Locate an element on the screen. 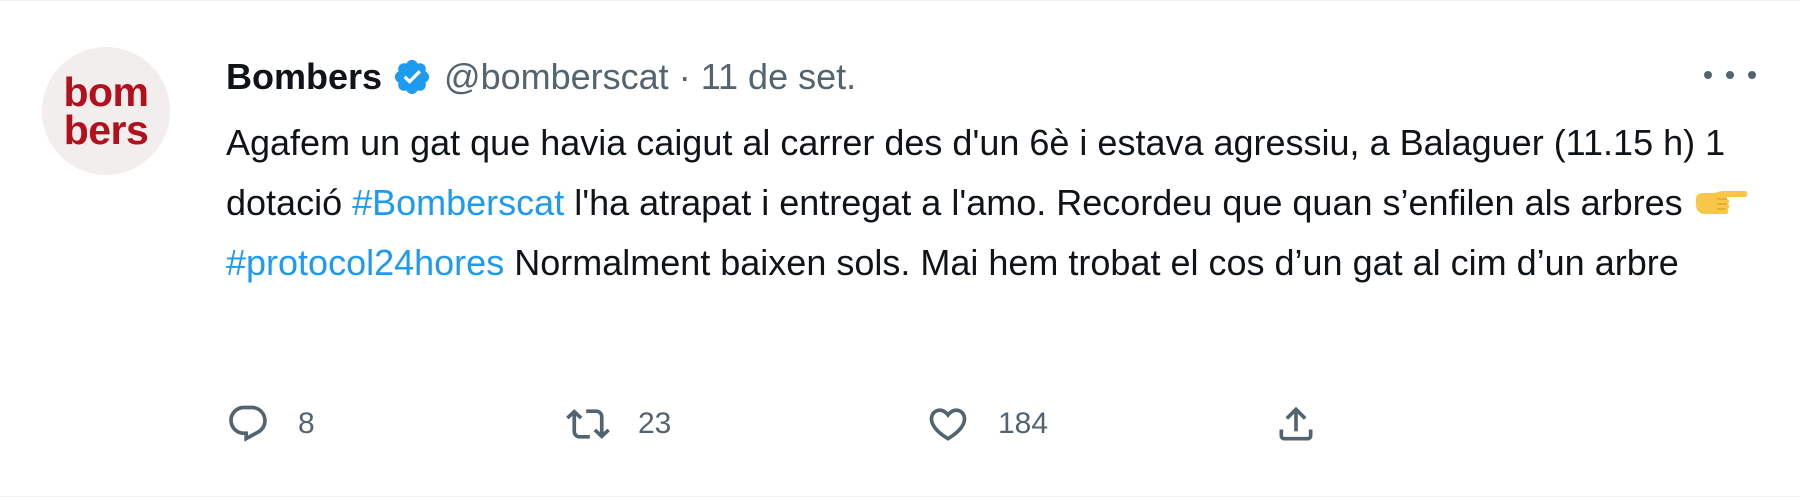  tweet-actions: 8 23 184 is located at coordinates (876, 424).